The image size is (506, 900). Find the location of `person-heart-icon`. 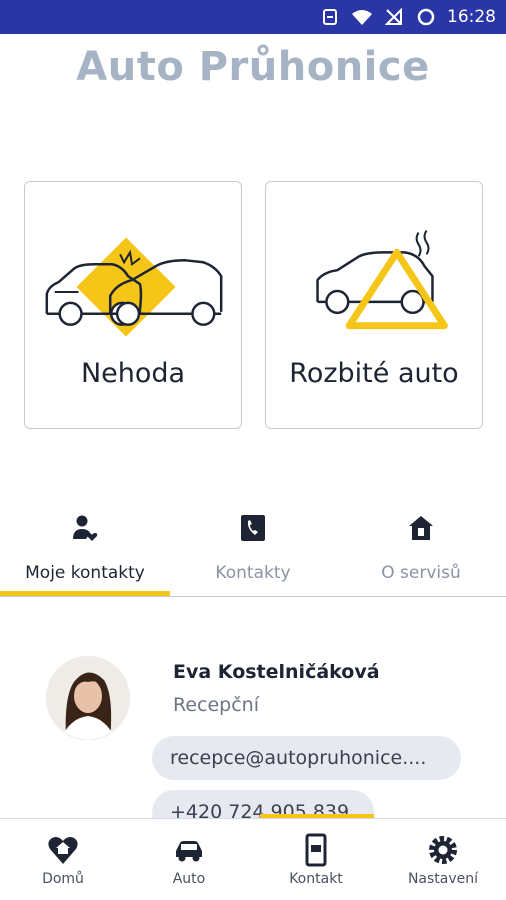

person-heart-icon is located at coordinates (85, 528).